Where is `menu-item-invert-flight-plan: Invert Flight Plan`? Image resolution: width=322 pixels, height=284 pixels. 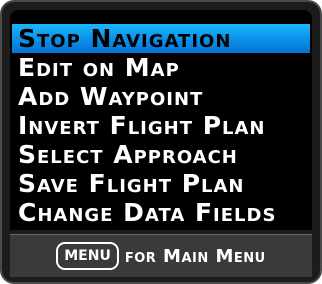 menu-item-invert-flight-plan: Invert Flight Plan is located at coordinates (161, 125).